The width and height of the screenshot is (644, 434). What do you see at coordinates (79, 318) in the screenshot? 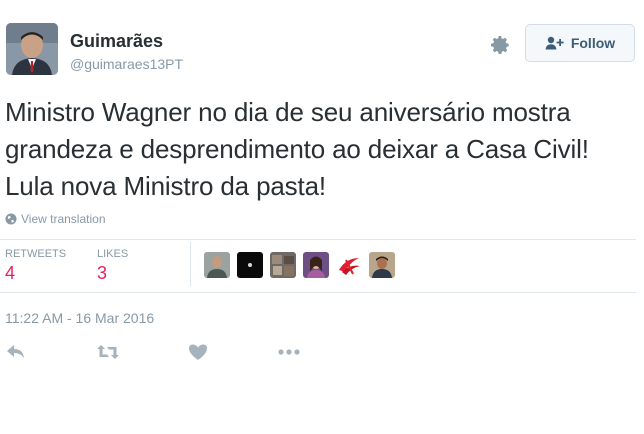
I see `tweet-timestamp: 11:22 AM - 16 Mar 2016` at bounding box center [79, 318].